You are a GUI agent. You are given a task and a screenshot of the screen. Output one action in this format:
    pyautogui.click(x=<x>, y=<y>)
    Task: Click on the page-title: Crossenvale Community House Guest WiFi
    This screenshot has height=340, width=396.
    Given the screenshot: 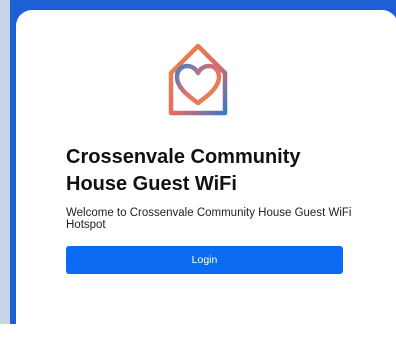 What is the action you would take?
    pyautogui.click(x=183, y=170)
    